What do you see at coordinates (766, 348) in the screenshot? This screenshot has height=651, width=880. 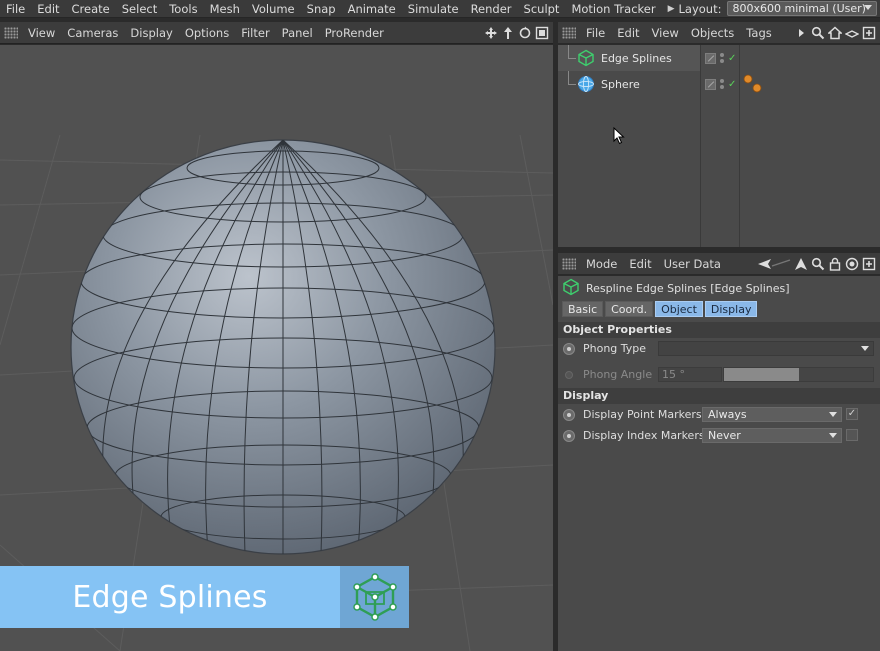 I see `phong-type-select` at bounding box center [766, 348].